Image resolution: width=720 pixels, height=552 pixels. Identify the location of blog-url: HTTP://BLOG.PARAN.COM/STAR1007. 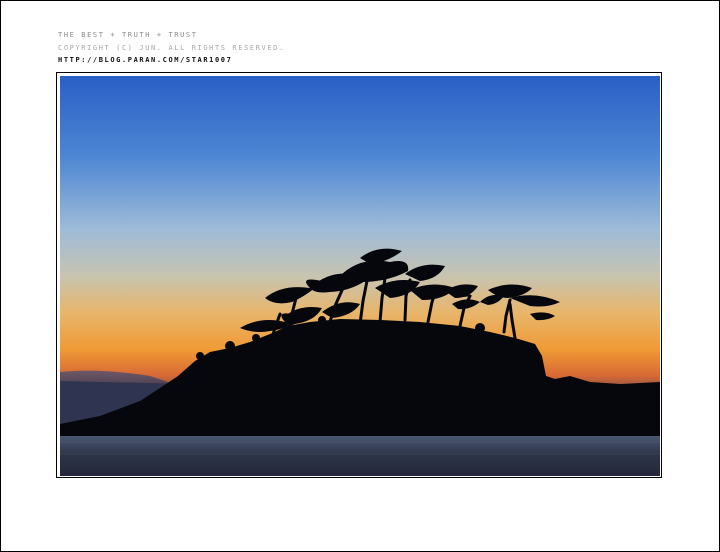
(145, 60).